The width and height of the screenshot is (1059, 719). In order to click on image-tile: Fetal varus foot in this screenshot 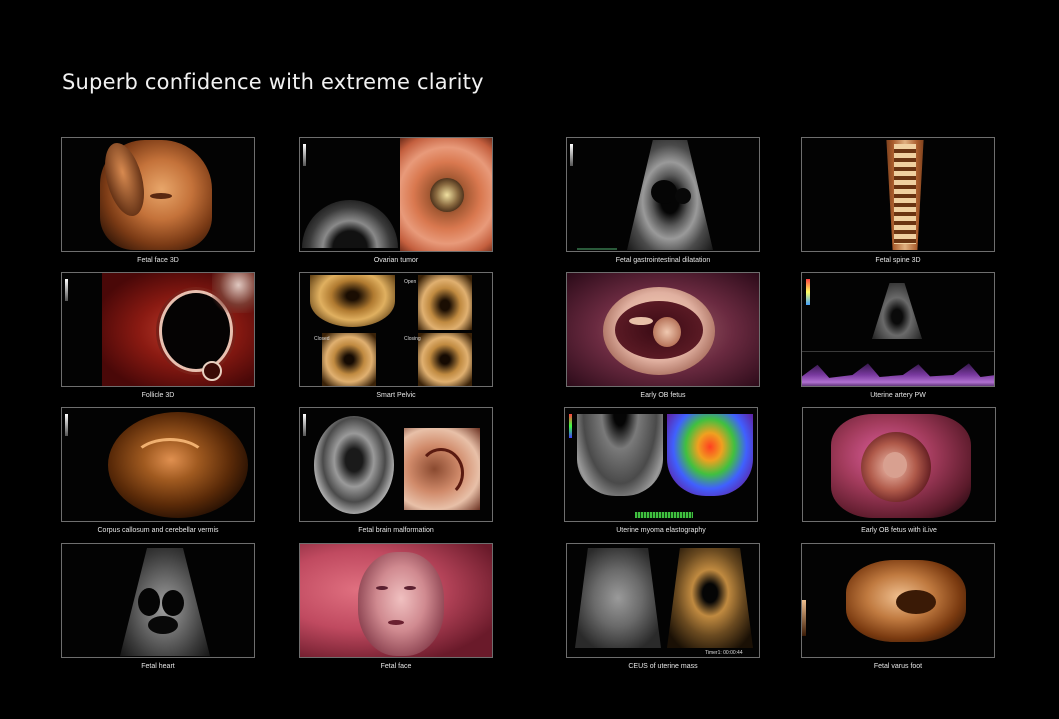, I will do `click(898, 606)`.